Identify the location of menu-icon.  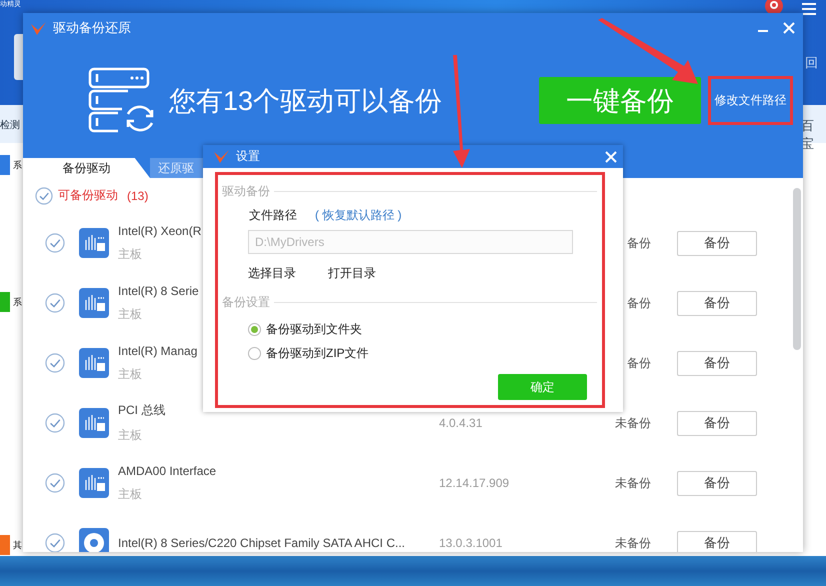
(809, 9).